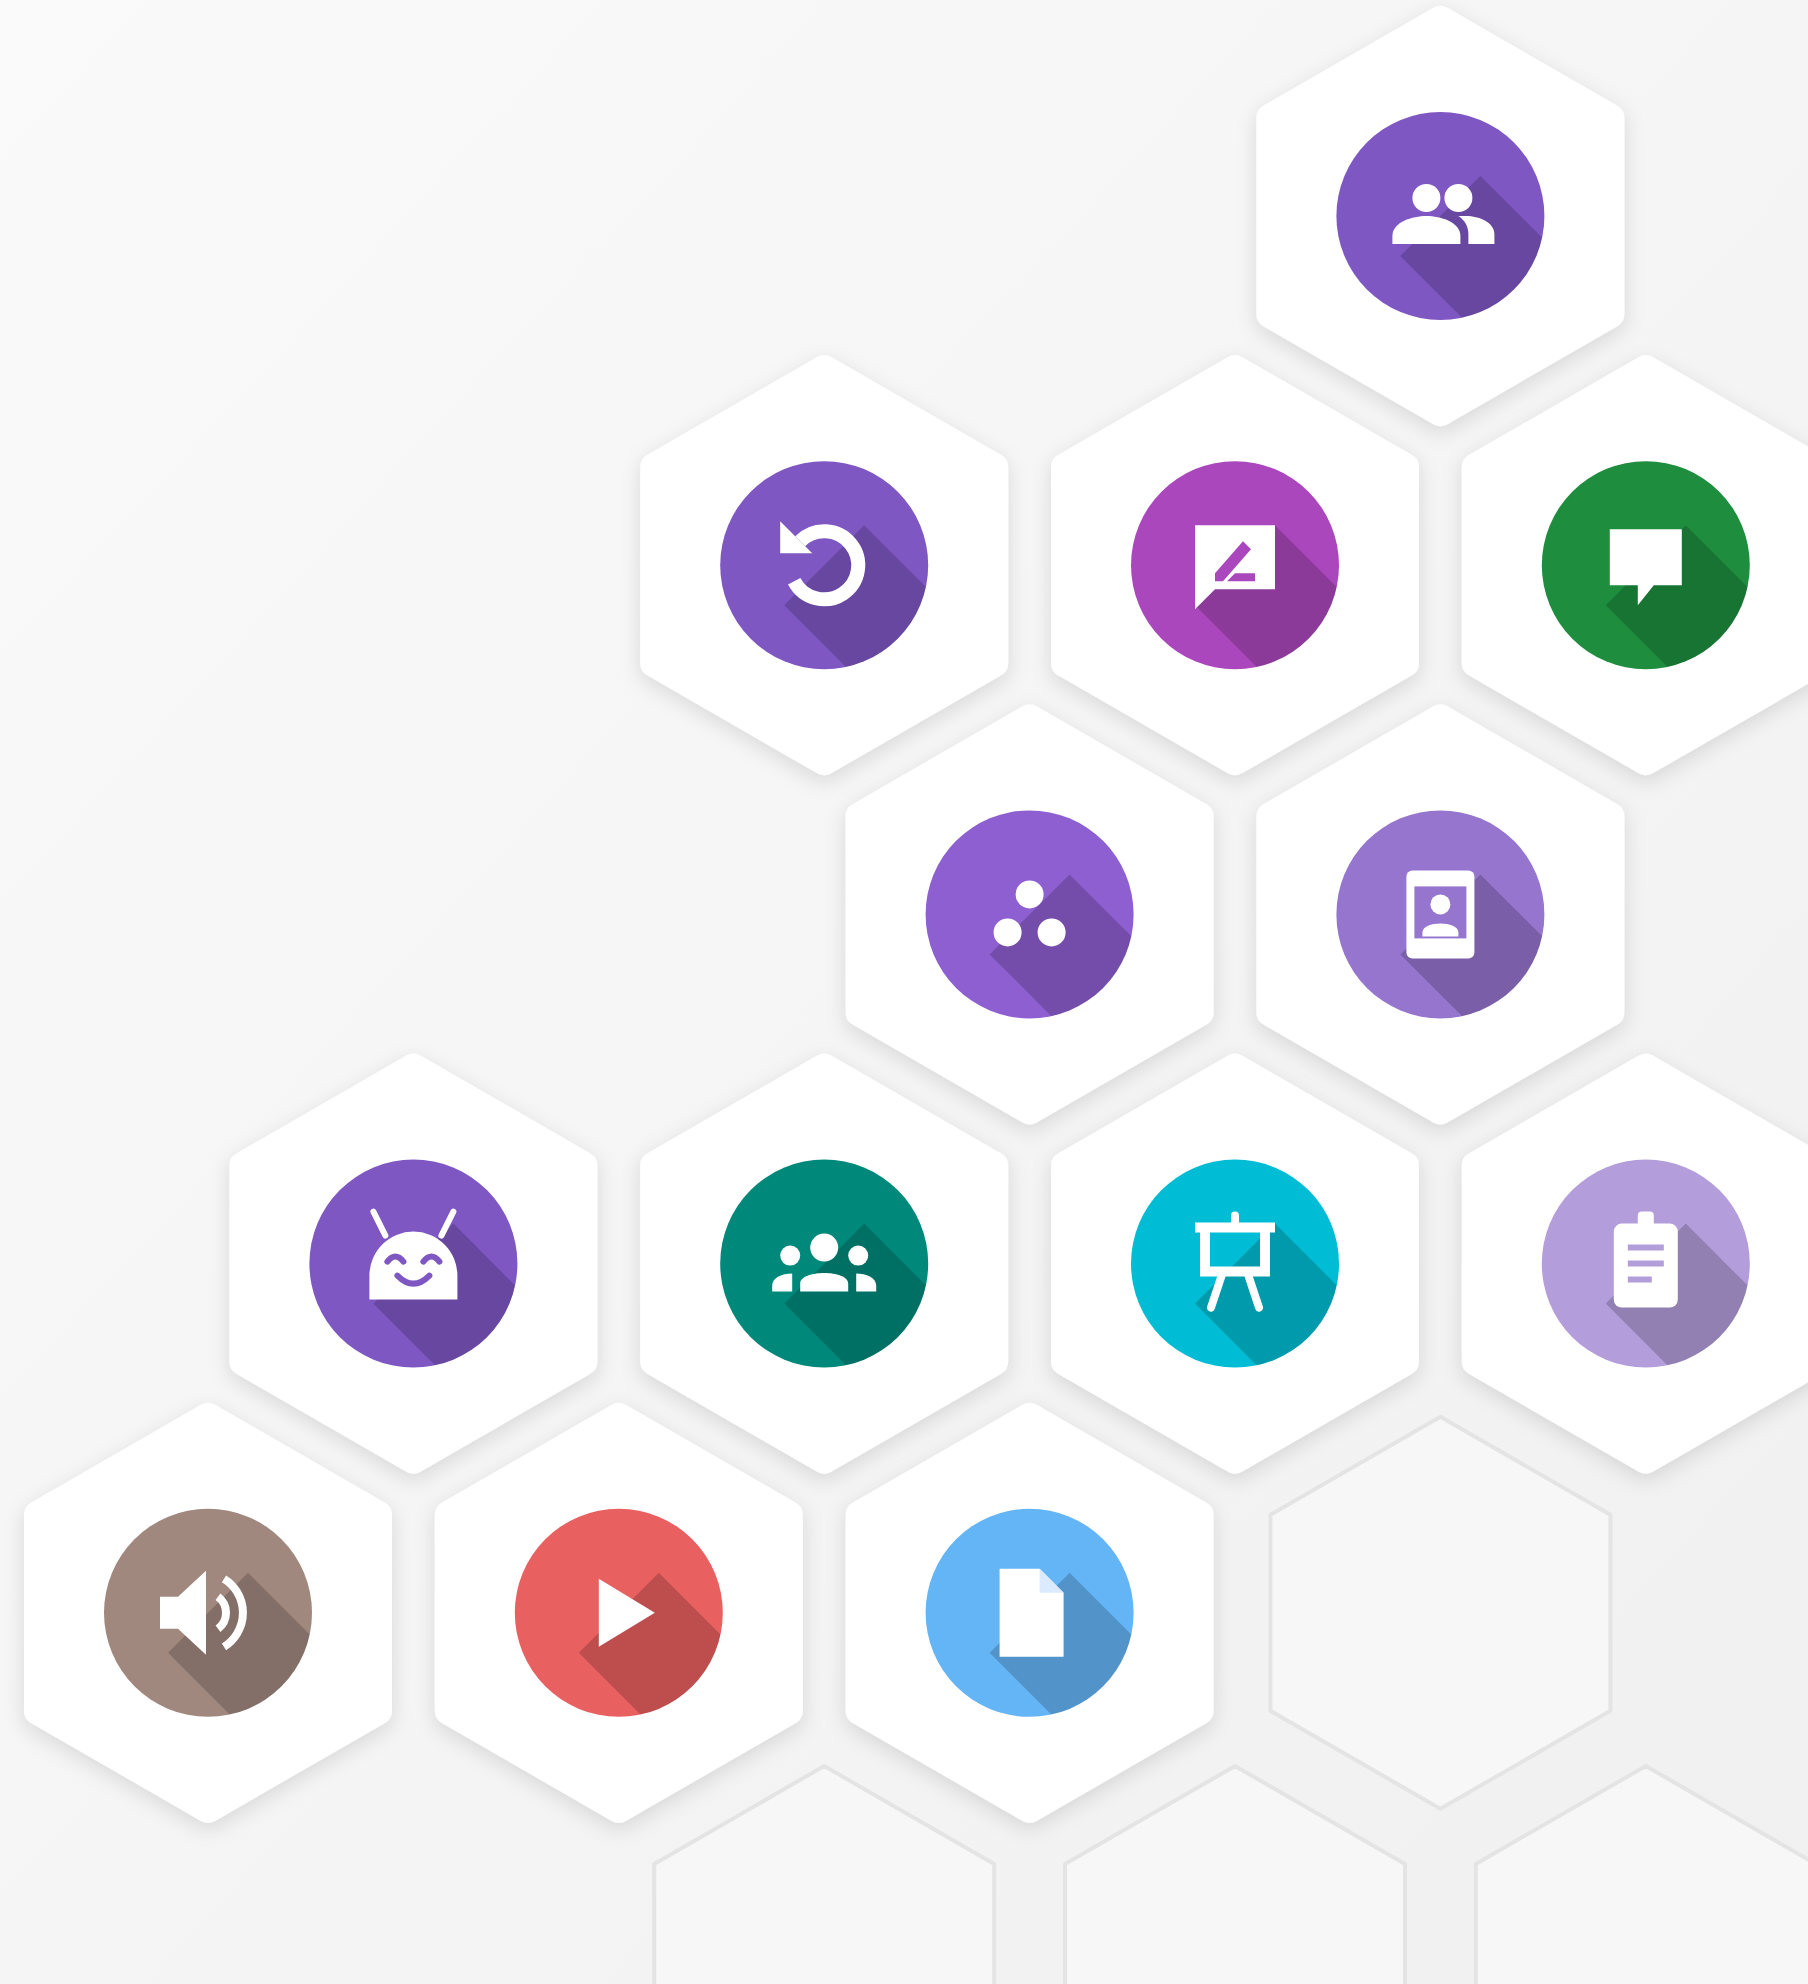 Image resolution: width=1808 pixels, height=1984 pixels. Describe the element at coordinates (208, 1612) in the screenshot. I see `speaker-icon` at that location.